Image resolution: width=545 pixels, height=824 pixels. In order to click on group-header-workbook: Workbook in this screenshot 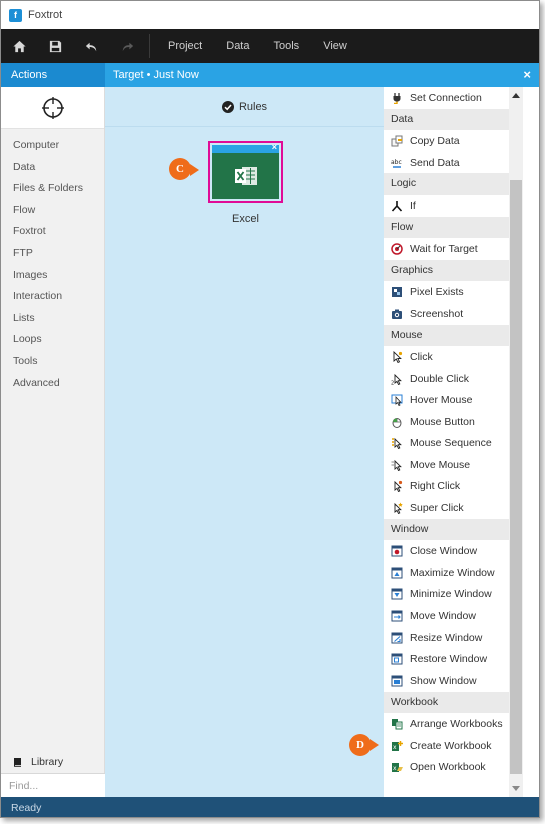, I will do `click(446, 702)`.